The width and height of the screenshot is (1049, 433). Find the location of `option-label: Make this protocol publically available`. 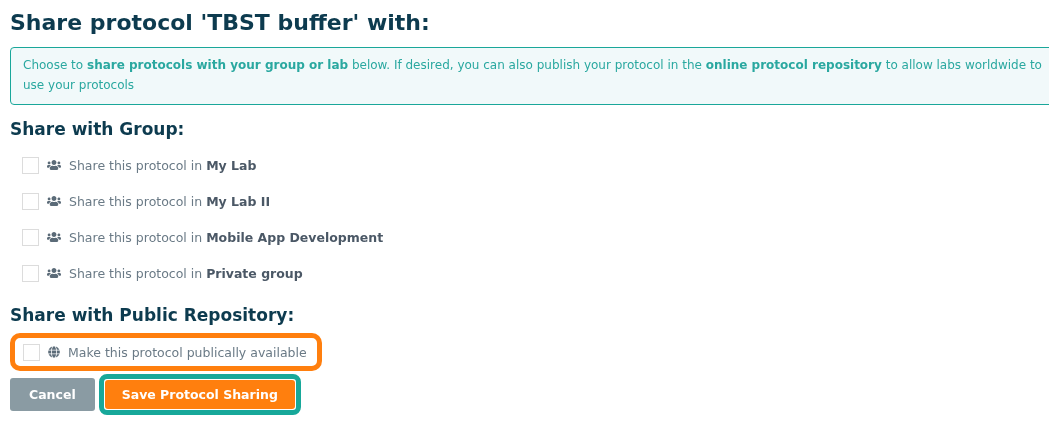

option-label: Make this protocol publically available is located at coordinates (187, 352).